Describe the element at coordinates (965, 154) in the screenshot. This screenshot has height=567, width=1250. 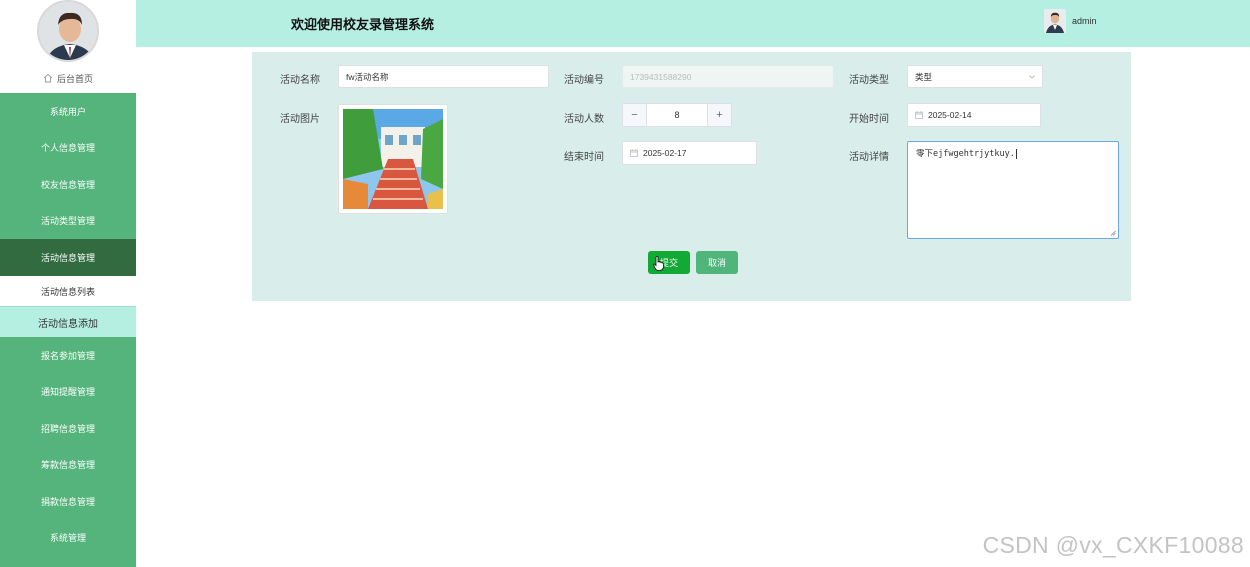
I see `activity-detail-value: 零下ejfwgehtrjytkuy.` at that location.